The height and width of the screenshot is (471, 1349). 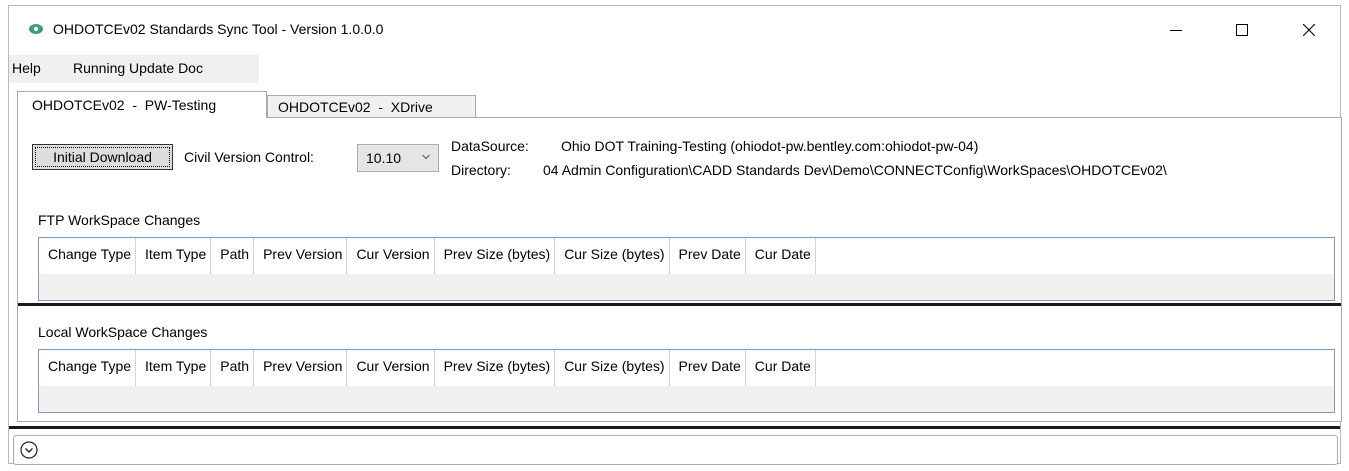 I want to click on datasource-label: DataSource:, so click(x=490, y=146).